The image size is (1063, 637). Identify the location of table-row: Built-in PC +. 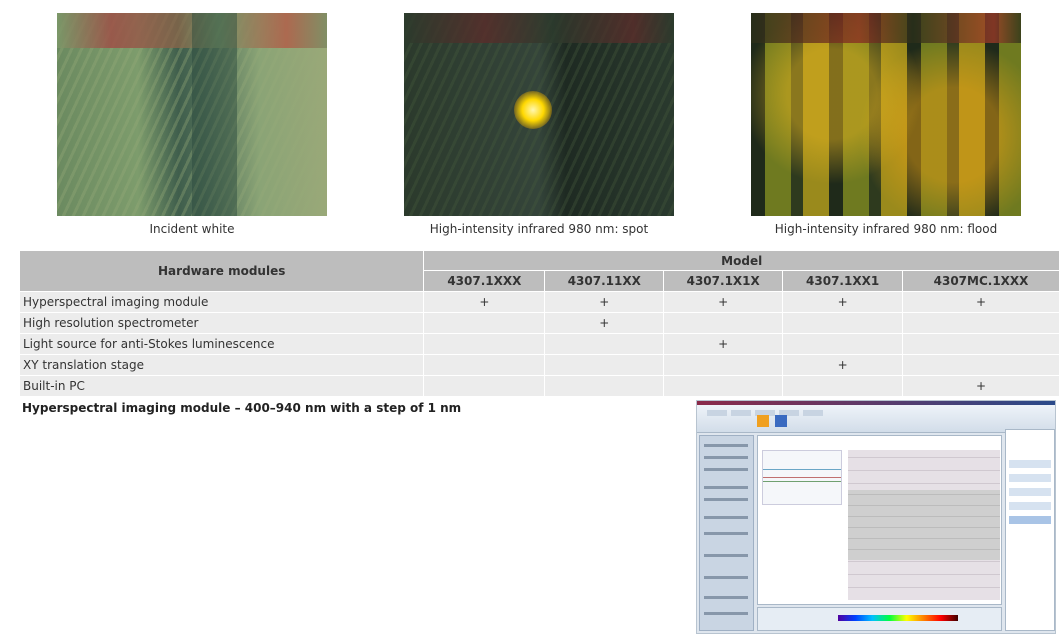
(539, 386).